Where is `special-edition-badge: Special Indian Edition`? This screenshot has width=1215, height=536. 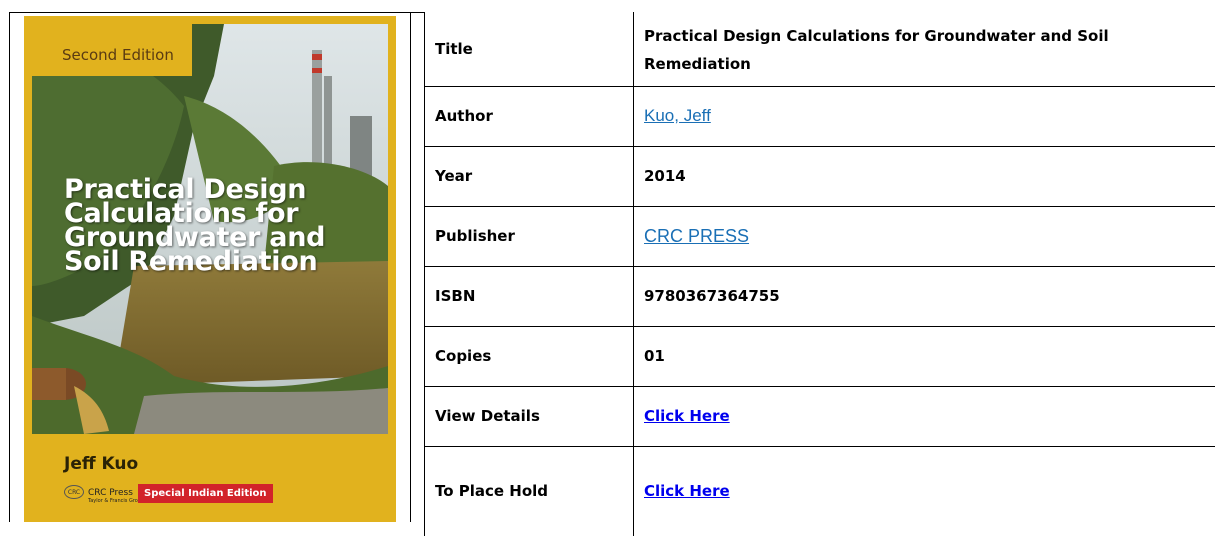 special-edition-badge: Special Indian Edition is located at coordinates (205, 493).